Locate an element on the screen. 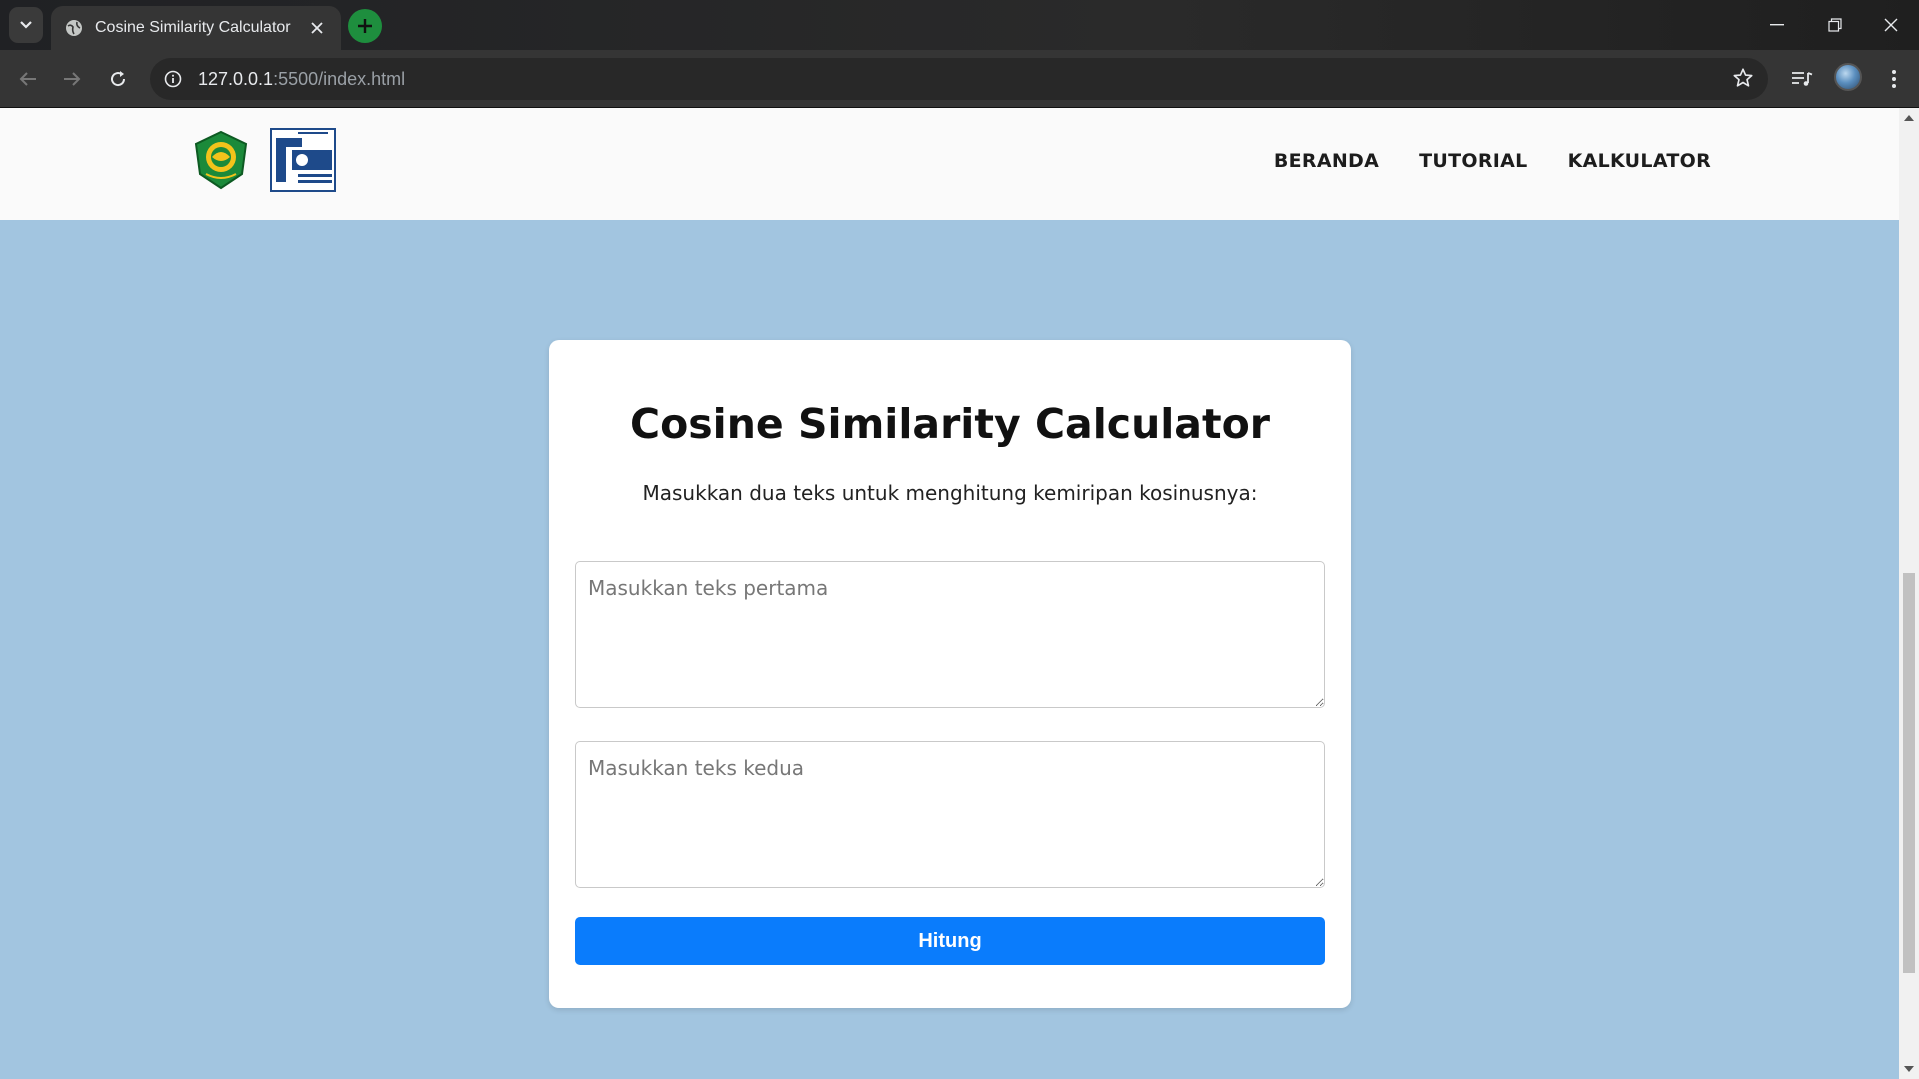 The height and width of the screenshot is (1079, 1919). nav-kalkulator: KALKULATOR is located at coordinates (1639, 161).